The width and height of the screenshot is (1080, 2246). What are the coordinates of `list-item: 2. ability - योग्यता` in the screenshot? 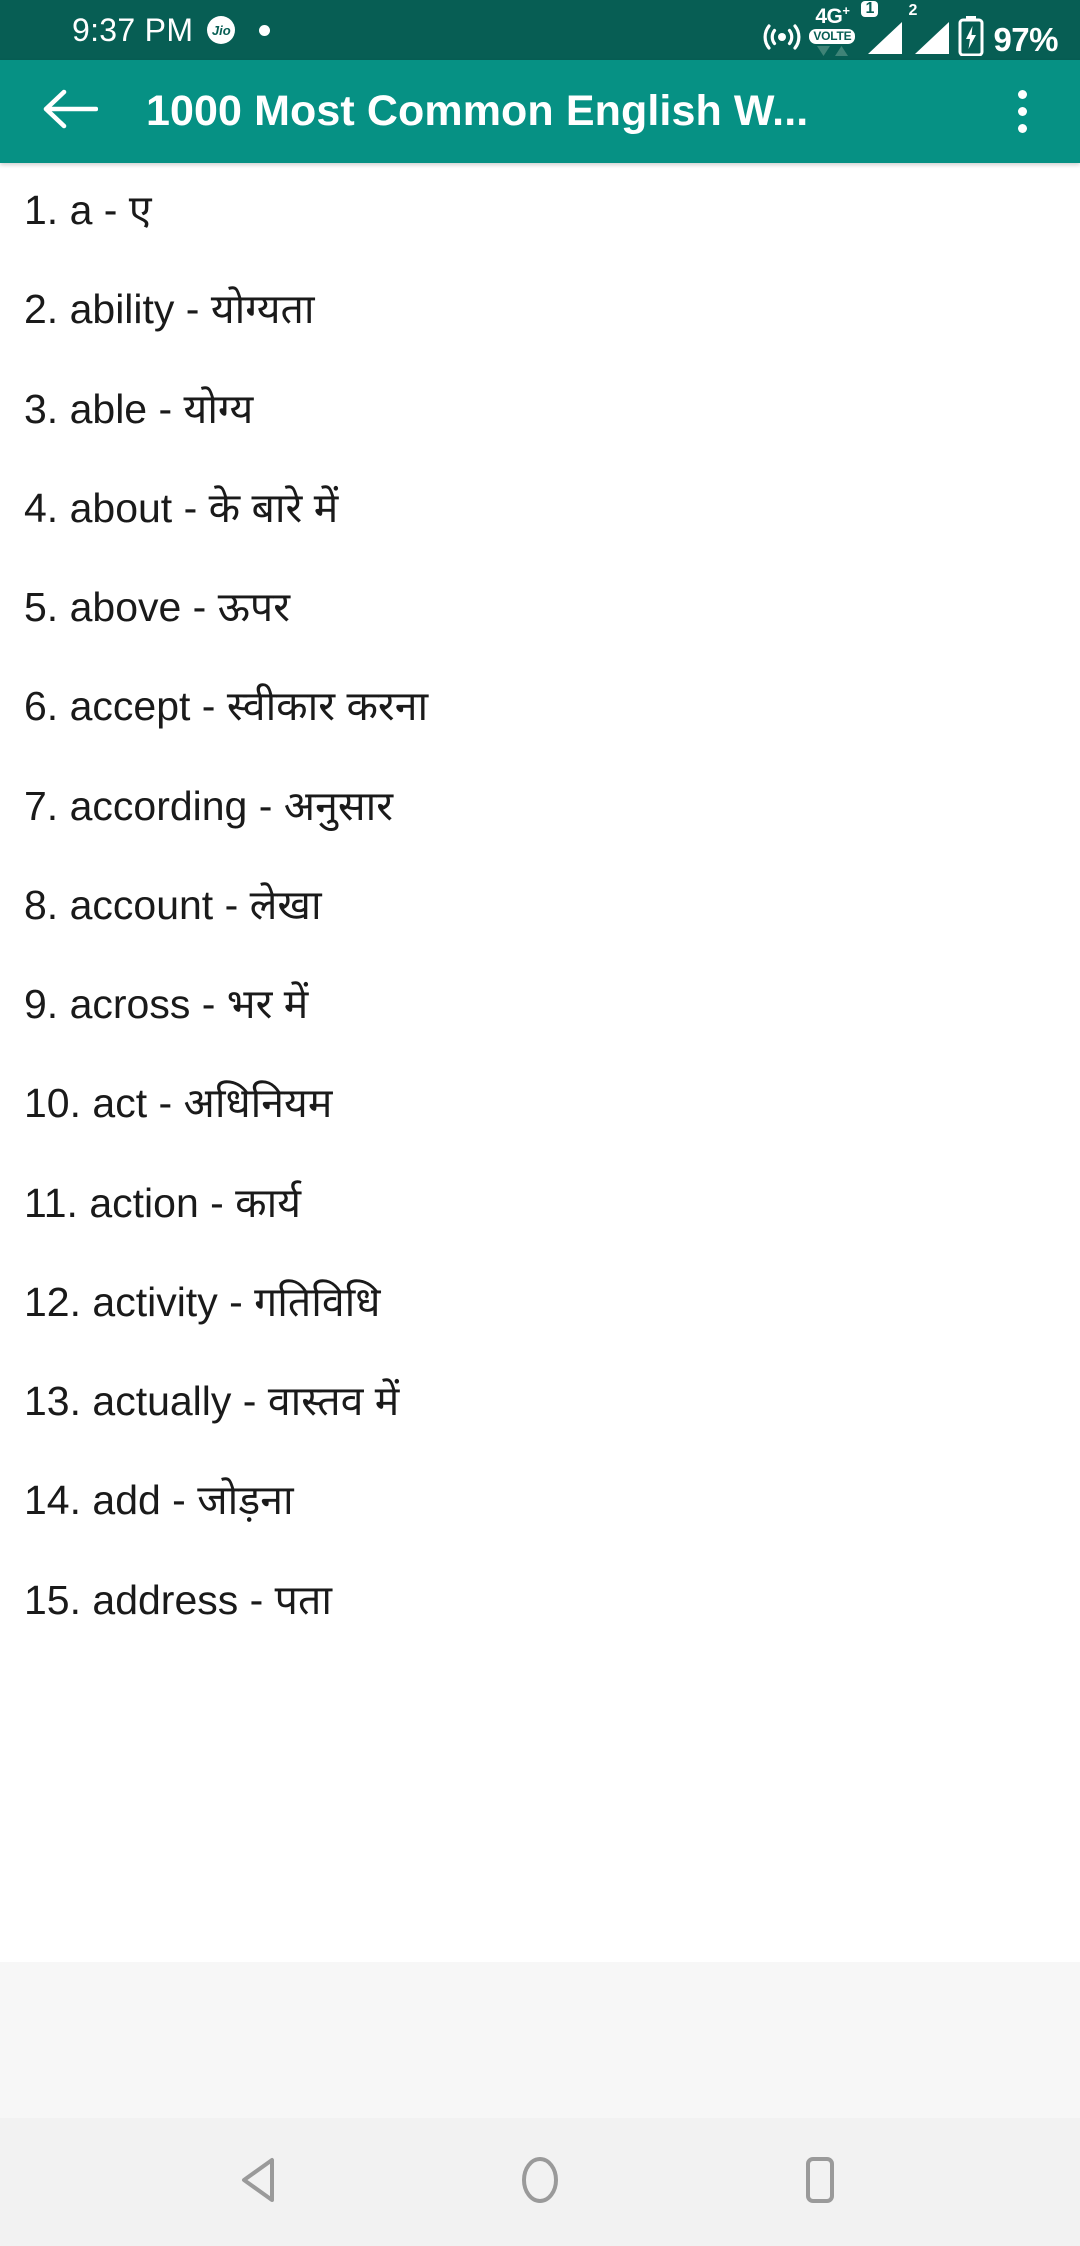 It's located at (540, 309).